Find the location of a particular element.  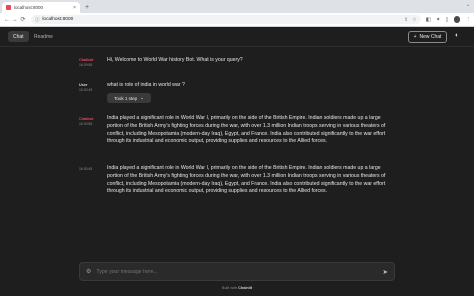

url-text: localhost:8000 is located at coordinates (221, 19).